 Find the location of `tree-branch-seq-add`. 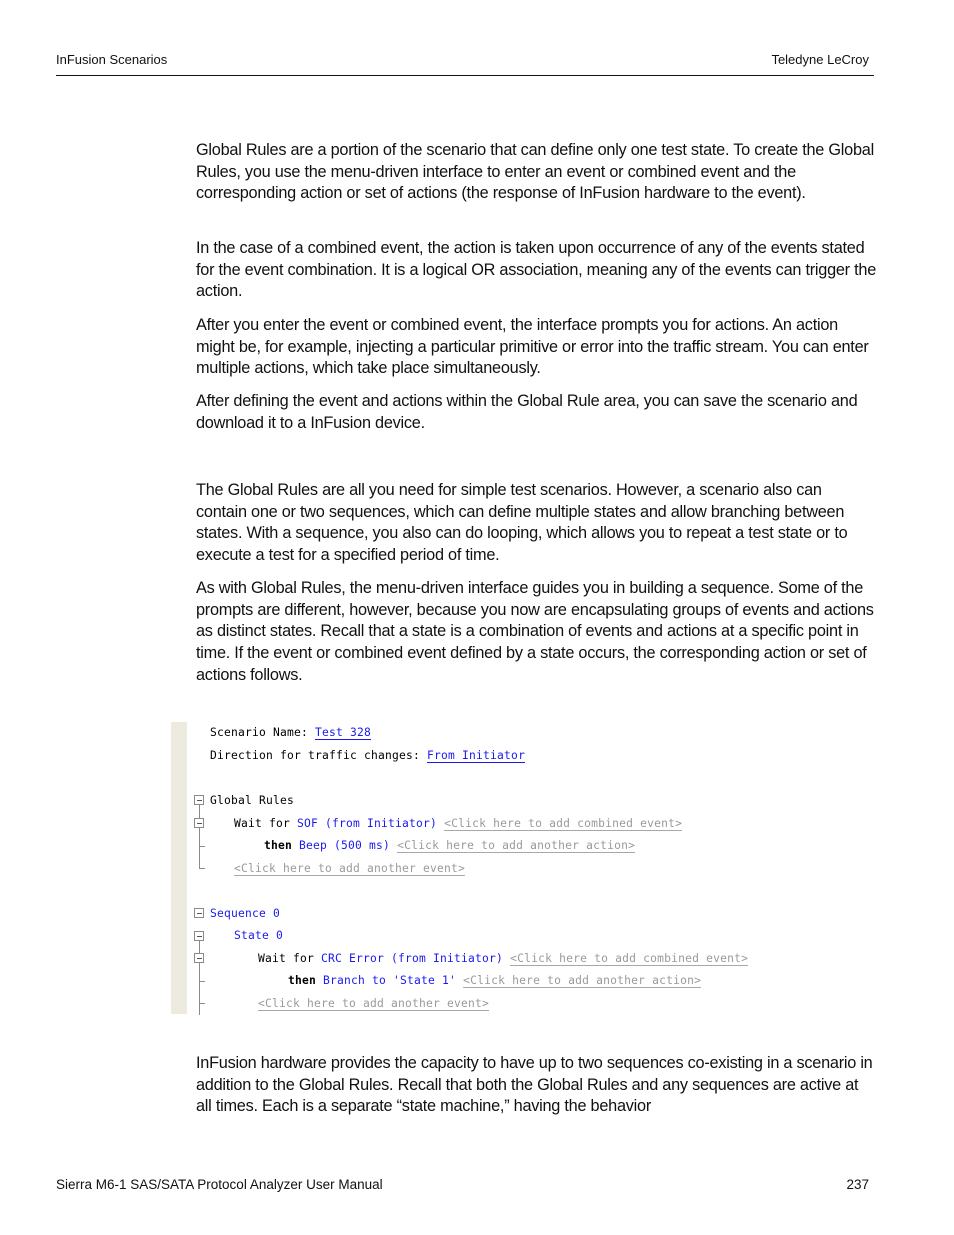

tree-branch-seq-add is located at coordinates (202, 1003).